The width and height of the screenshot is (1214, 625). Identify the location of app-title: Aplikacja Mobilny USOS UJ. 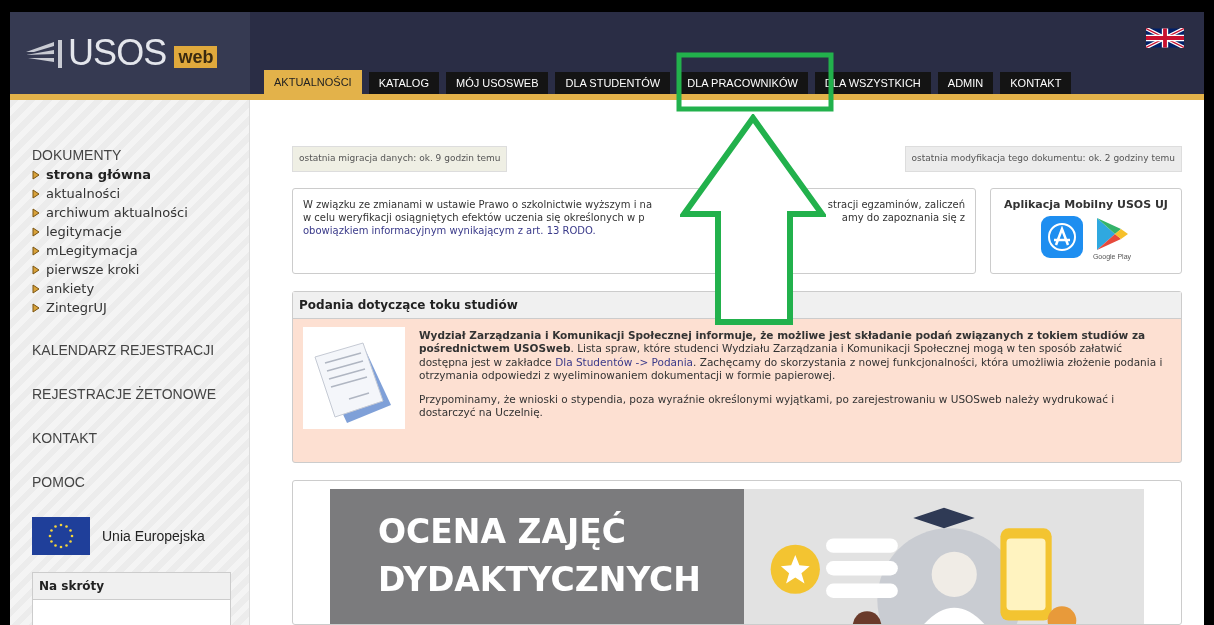
(1086, 204).